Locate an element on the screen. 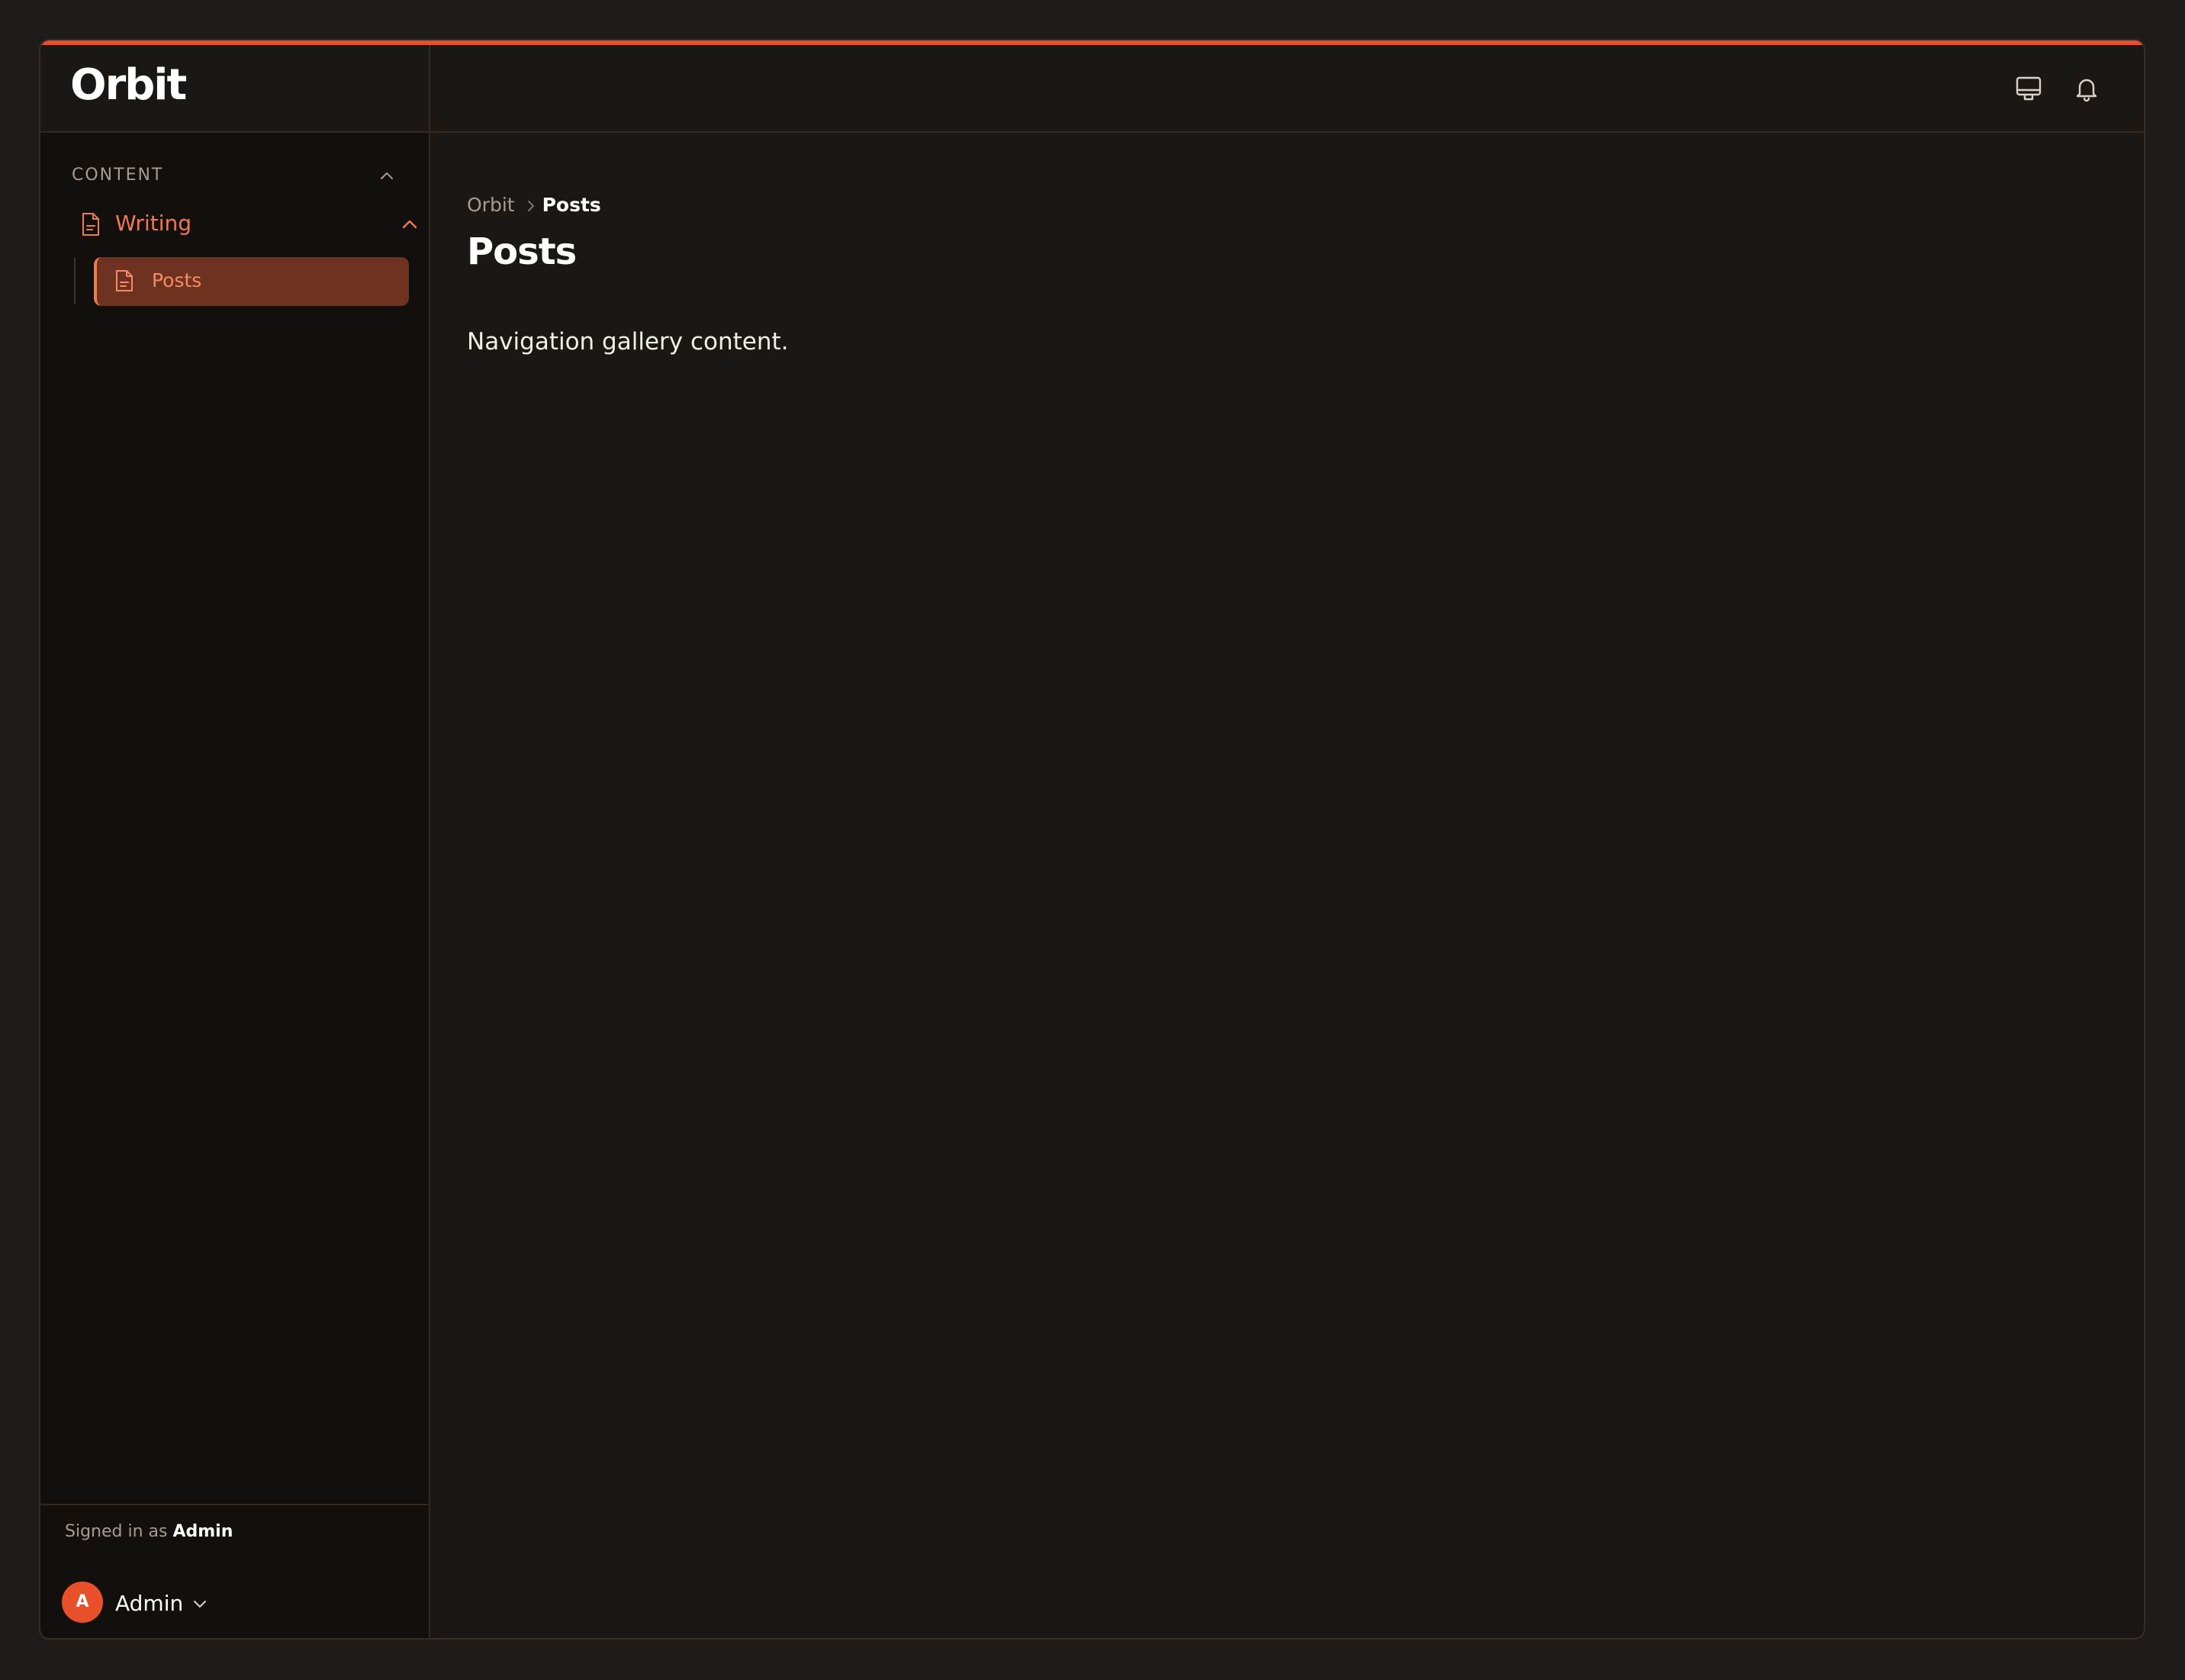 The image size is (2185, 1680). sidebar-item-label: Posts is located at coordinates (177, 280).